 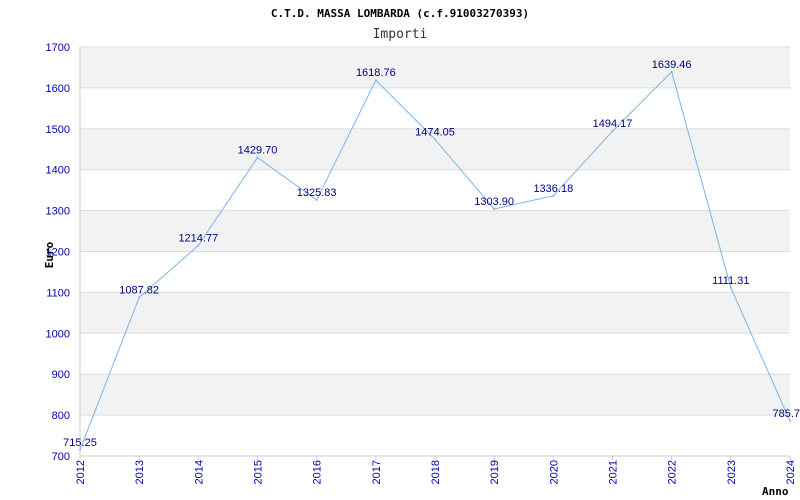 I want to click on y-tick-label: 1000, so click(x=58, y=334).